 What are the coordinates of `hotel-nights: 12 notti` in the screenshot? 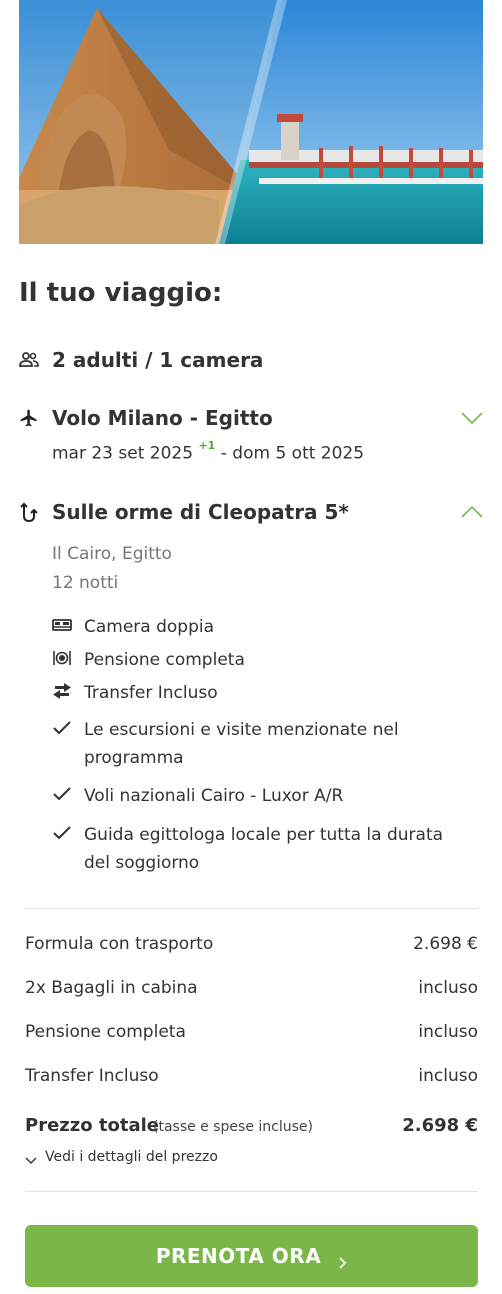 It's located at (85, 583).